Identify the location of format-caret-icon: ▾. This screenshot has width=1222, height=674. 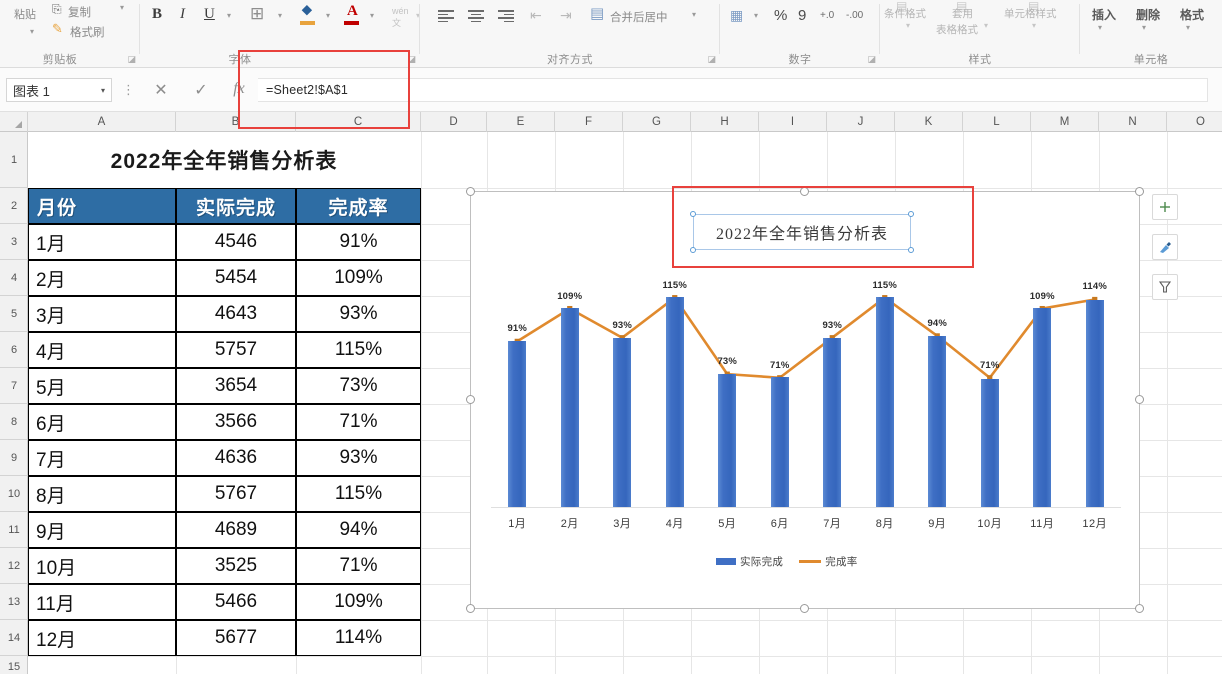
(1188, 28).